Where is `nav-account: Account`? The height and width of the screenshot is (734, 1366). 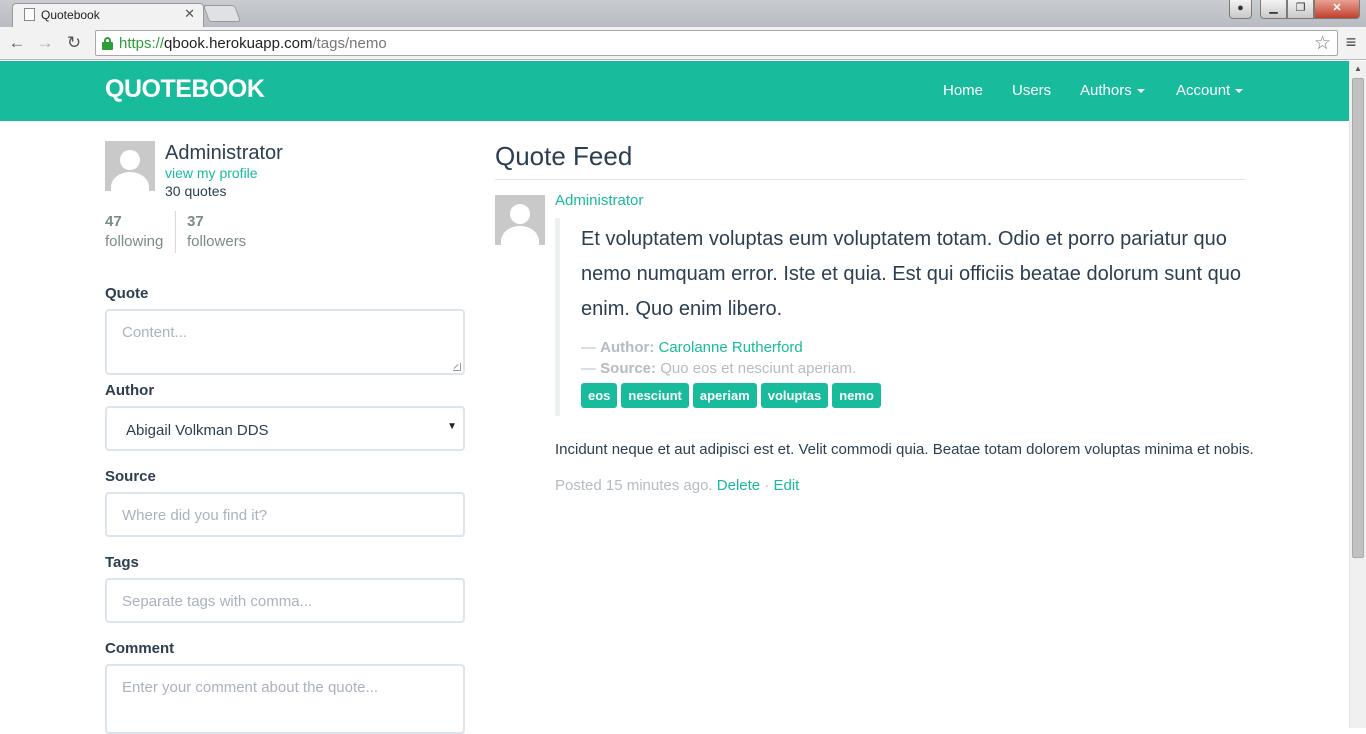 nav-account: Account is located at coordinates (1210, 90).